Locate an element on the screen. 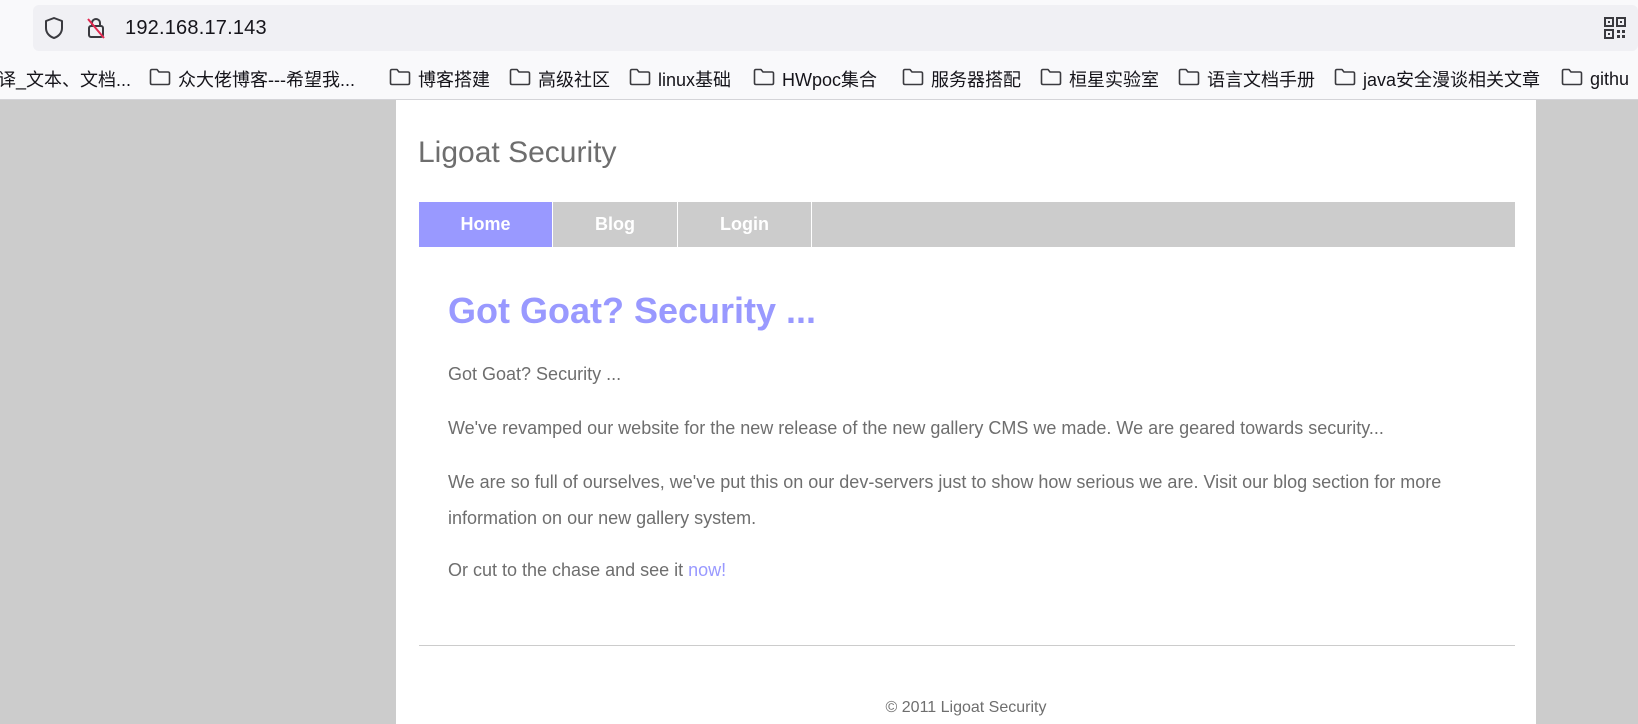 The image size is (1638, 724). bookmark-item: HWpoc集合 is located at coordinates (815, 79).